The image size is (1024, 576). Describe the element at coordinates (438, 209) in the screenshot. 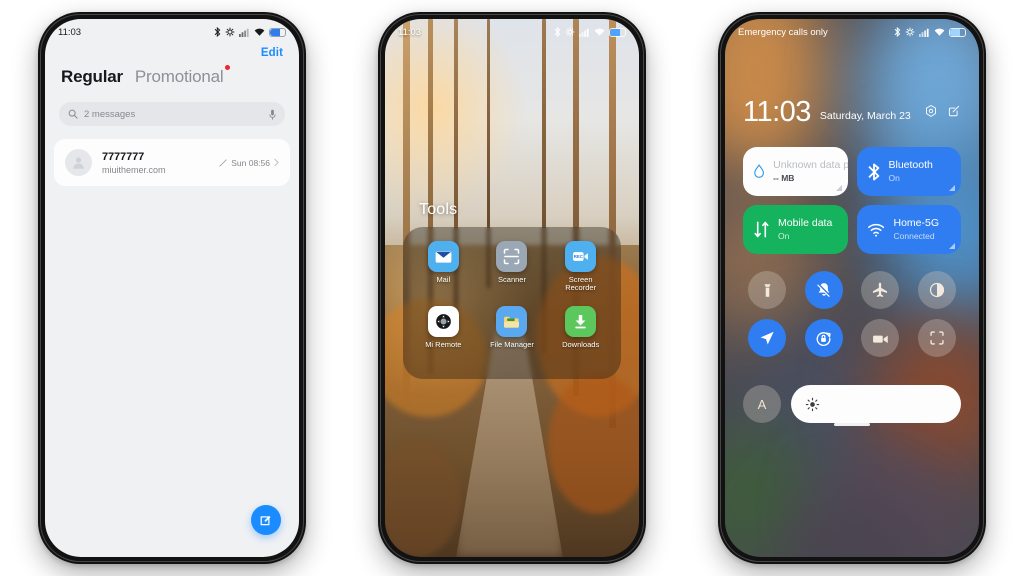

I see `folder-title: Tools` at that location.